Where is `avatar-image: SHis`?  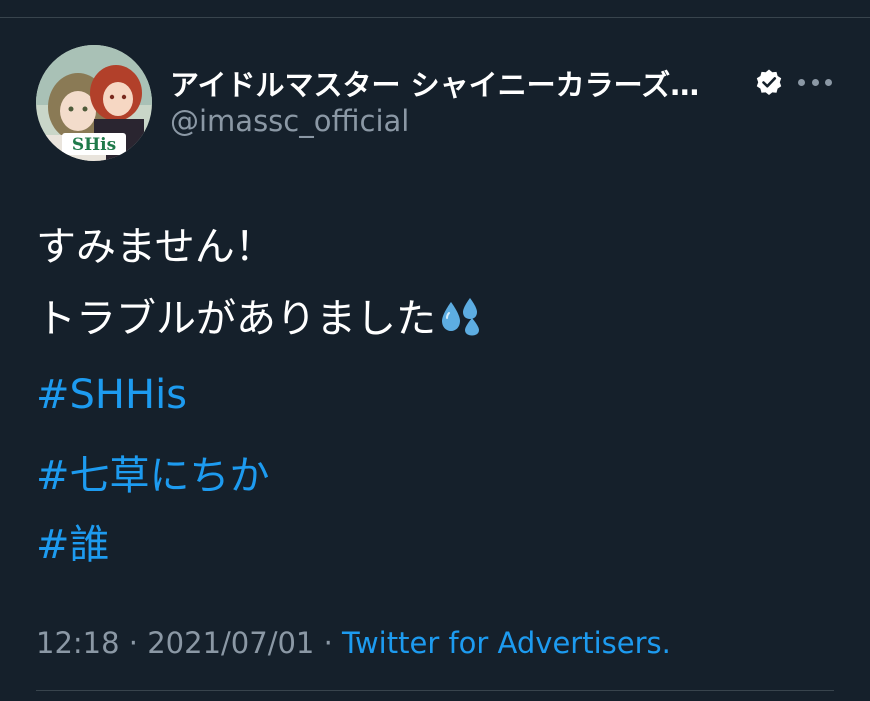
avatar-image: SHis is located at coordinates (94, 103).